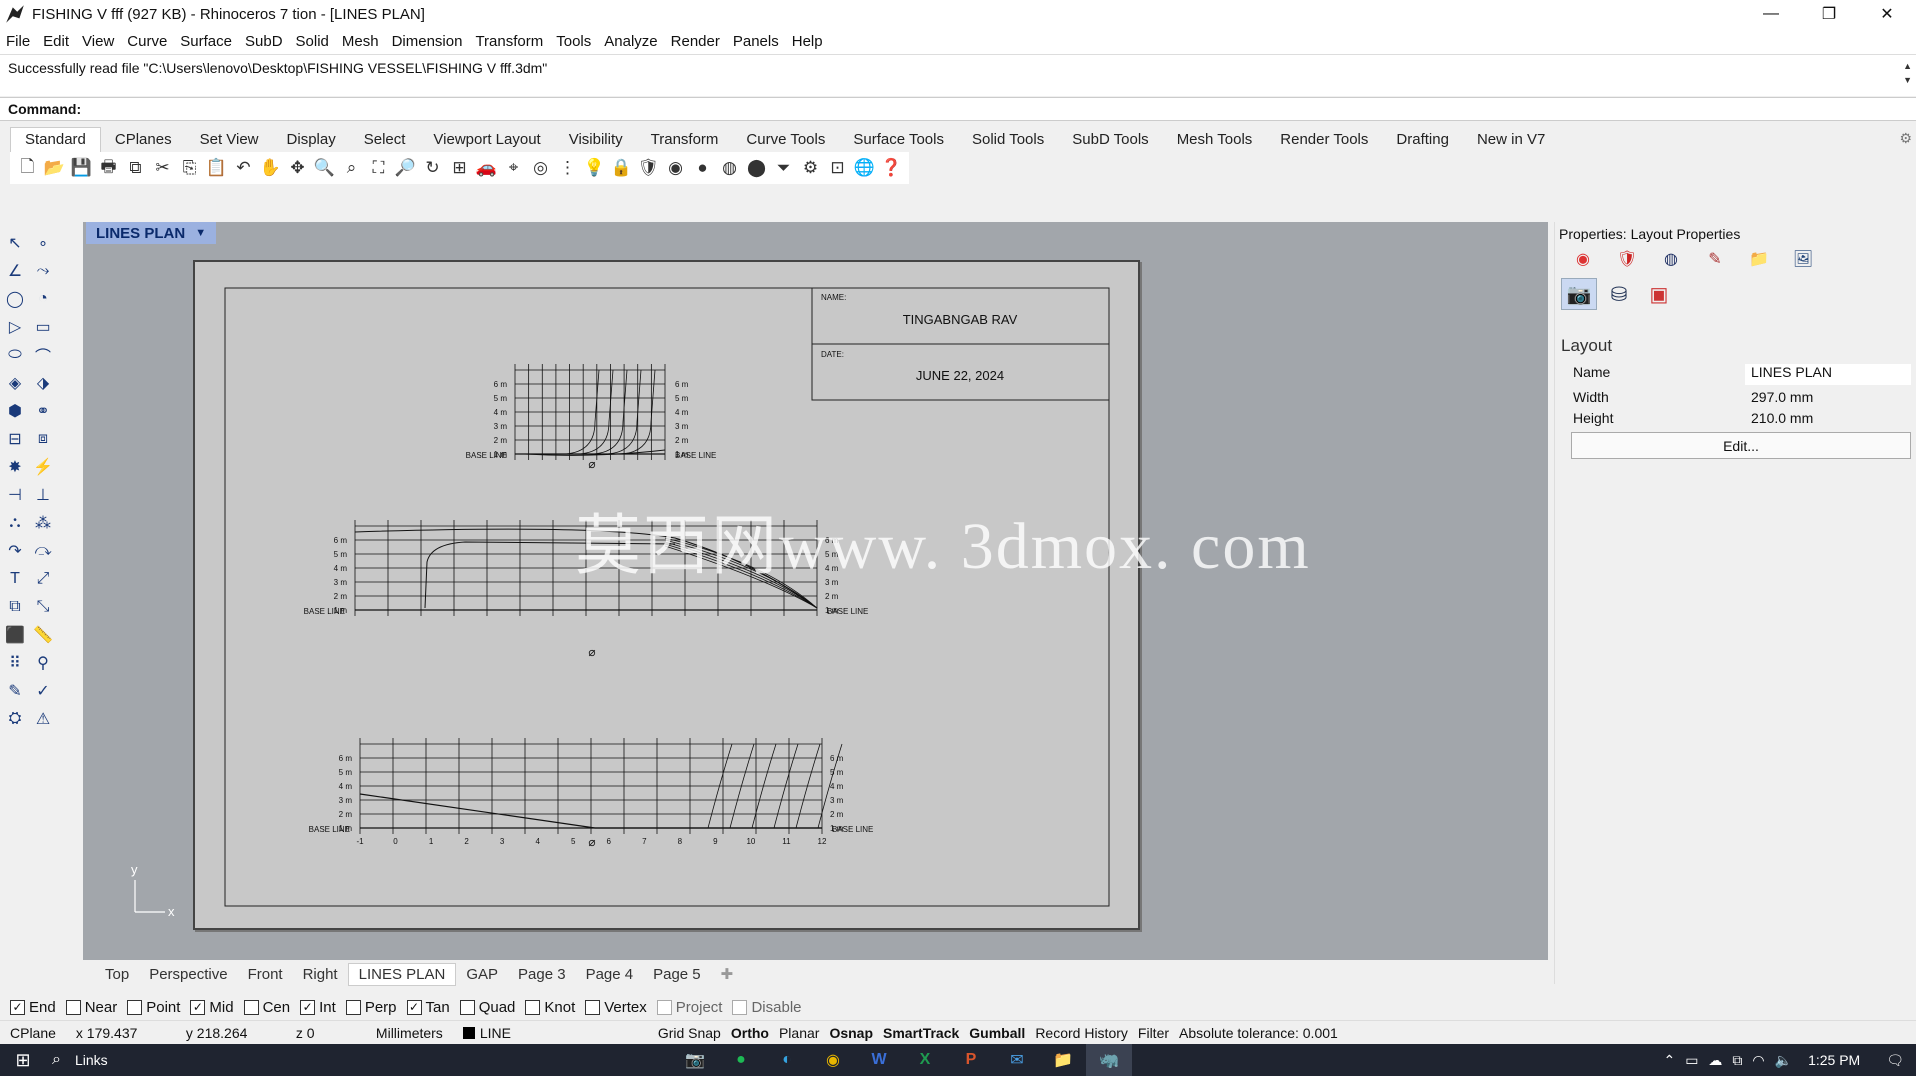 The image size is (1916, 1076). What do you see at coordinates (428, 1007) in the screenshot?
I see `osnap-tan: ✓ Tan` at bounding box center [428, 1007].